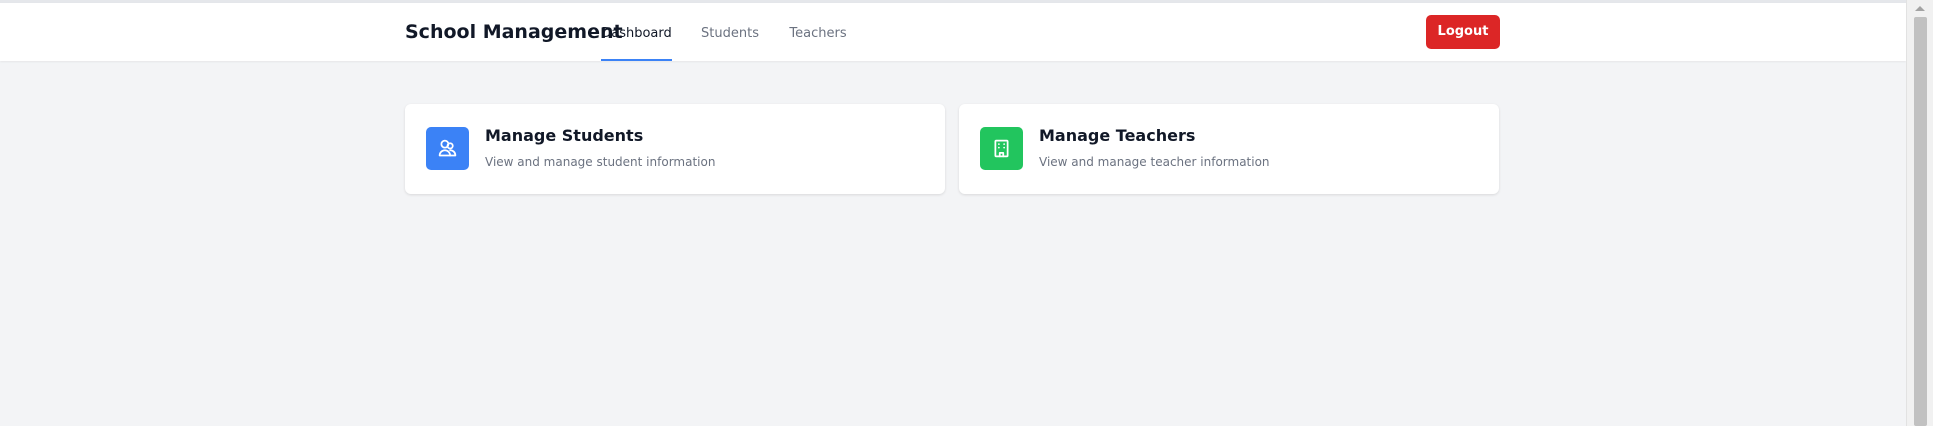  Describe the element at coordinates (1117, 135) in the screenshot. I see `card-title: Manage Teachers` at that location.